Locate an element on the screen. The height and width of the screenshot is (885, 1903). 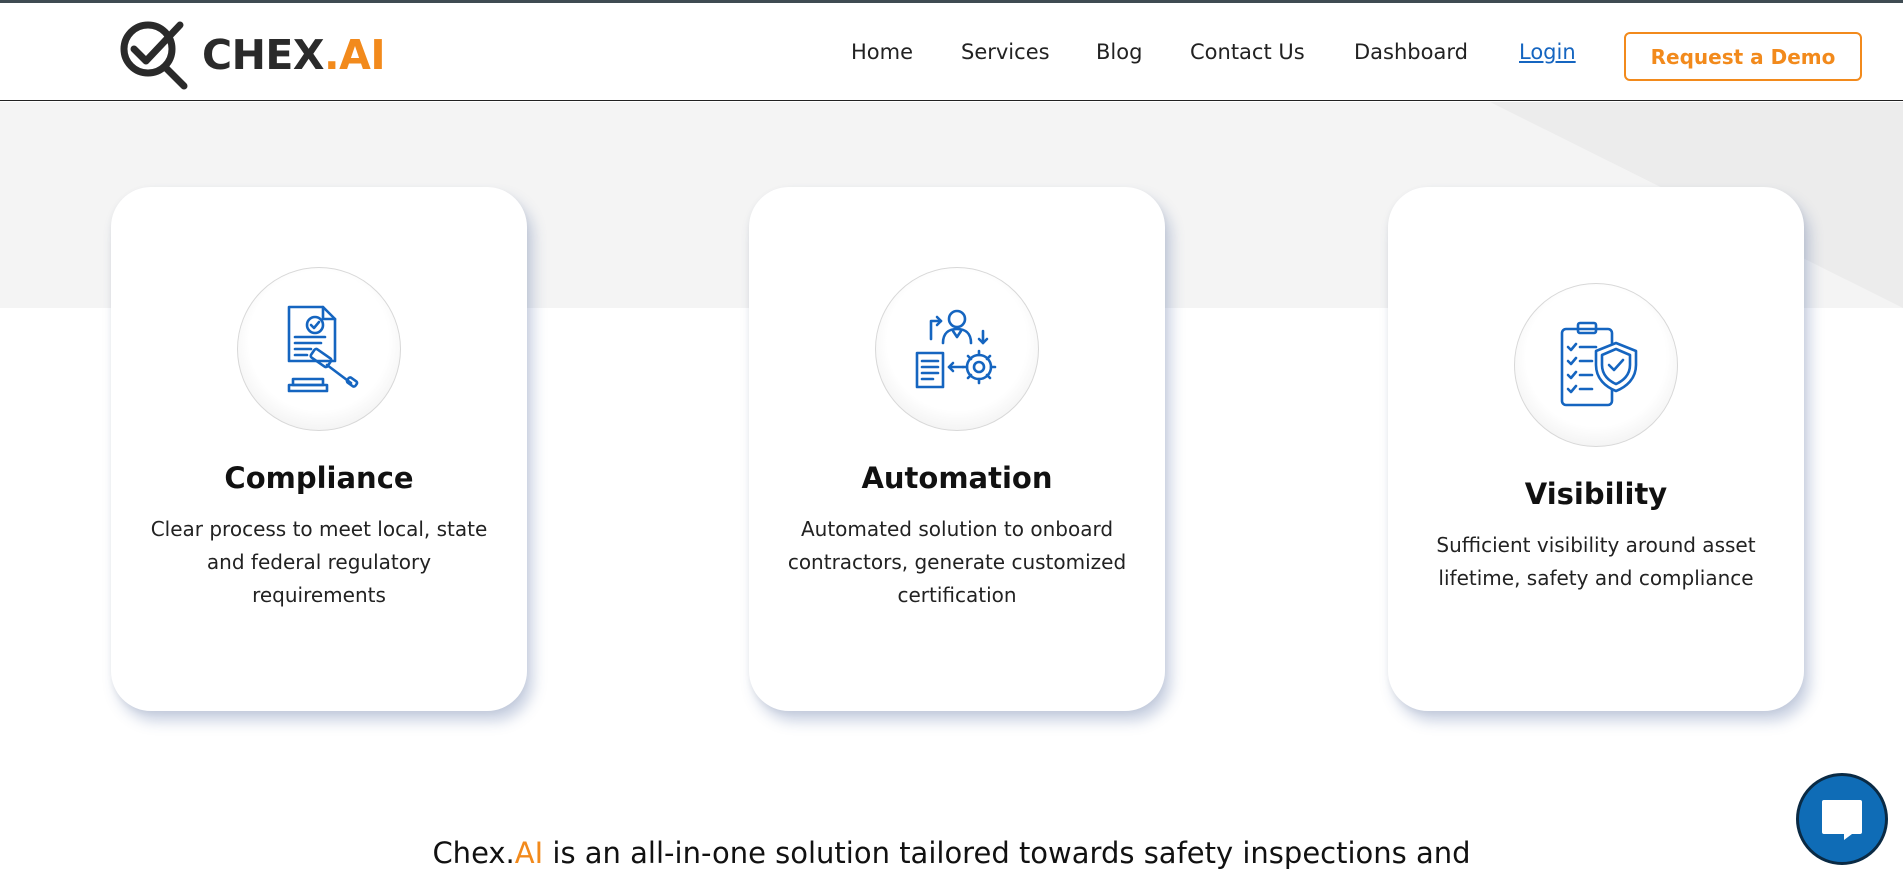
chat-bubble-icon is located at coordinates (1842, 820).